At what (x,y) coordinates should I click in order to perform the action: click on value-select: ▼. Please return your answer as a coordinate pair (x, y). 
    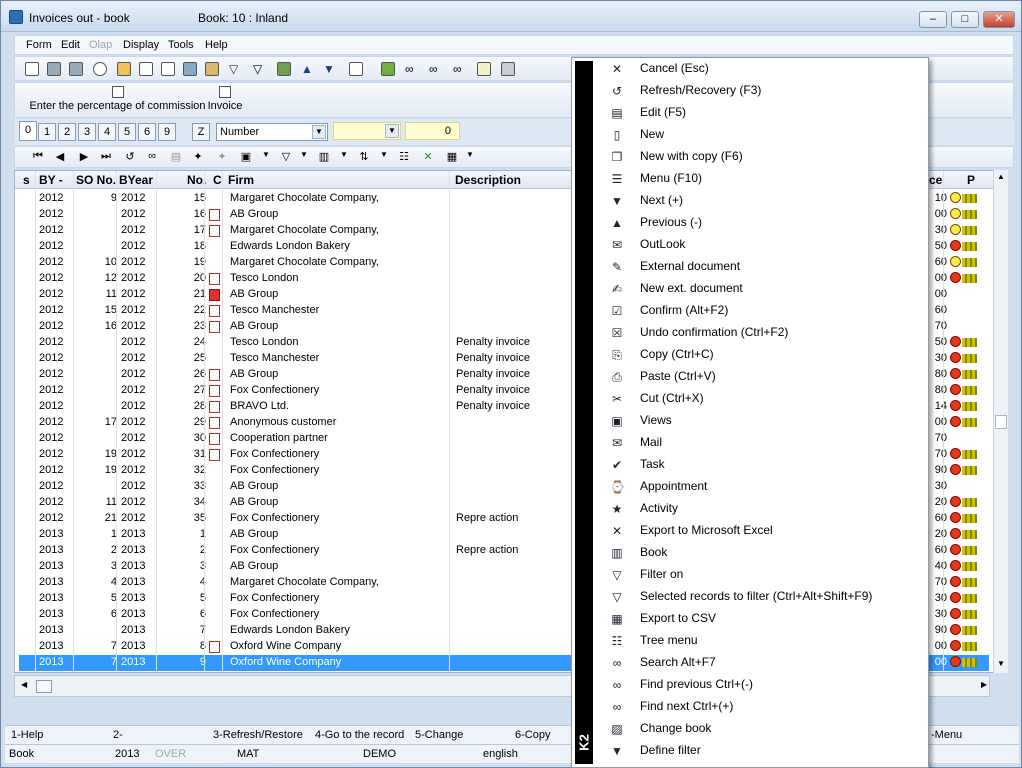
    Looking at the image, I should click on (367, 131).